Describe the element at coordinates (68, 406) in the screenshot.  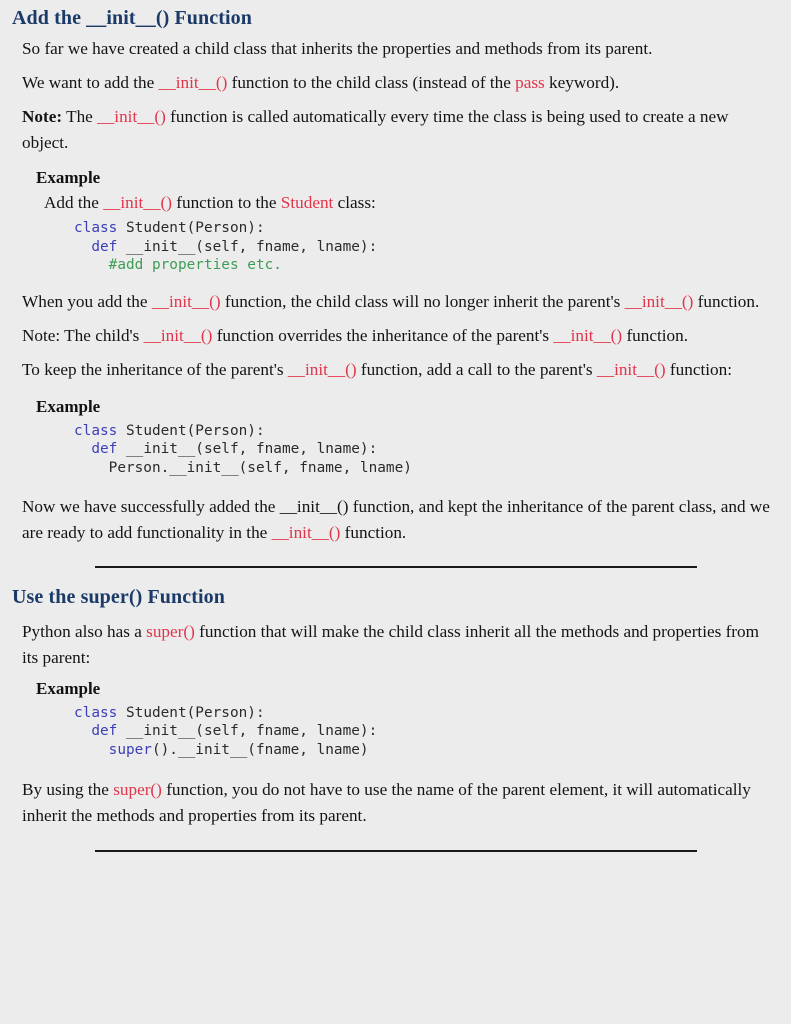
I see `example-label-2: Example` at that location.